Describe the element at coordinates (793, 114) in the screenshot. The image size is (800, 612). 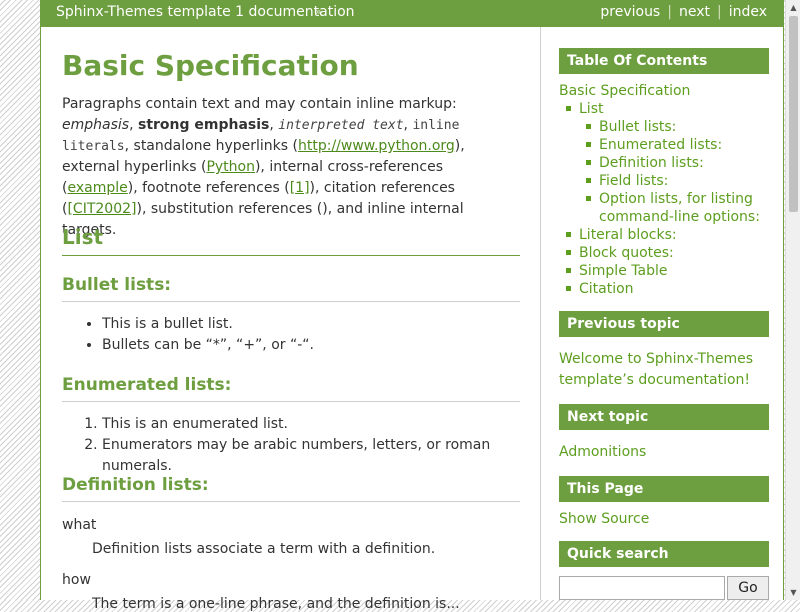
I see `scroll-thumb` at that location.